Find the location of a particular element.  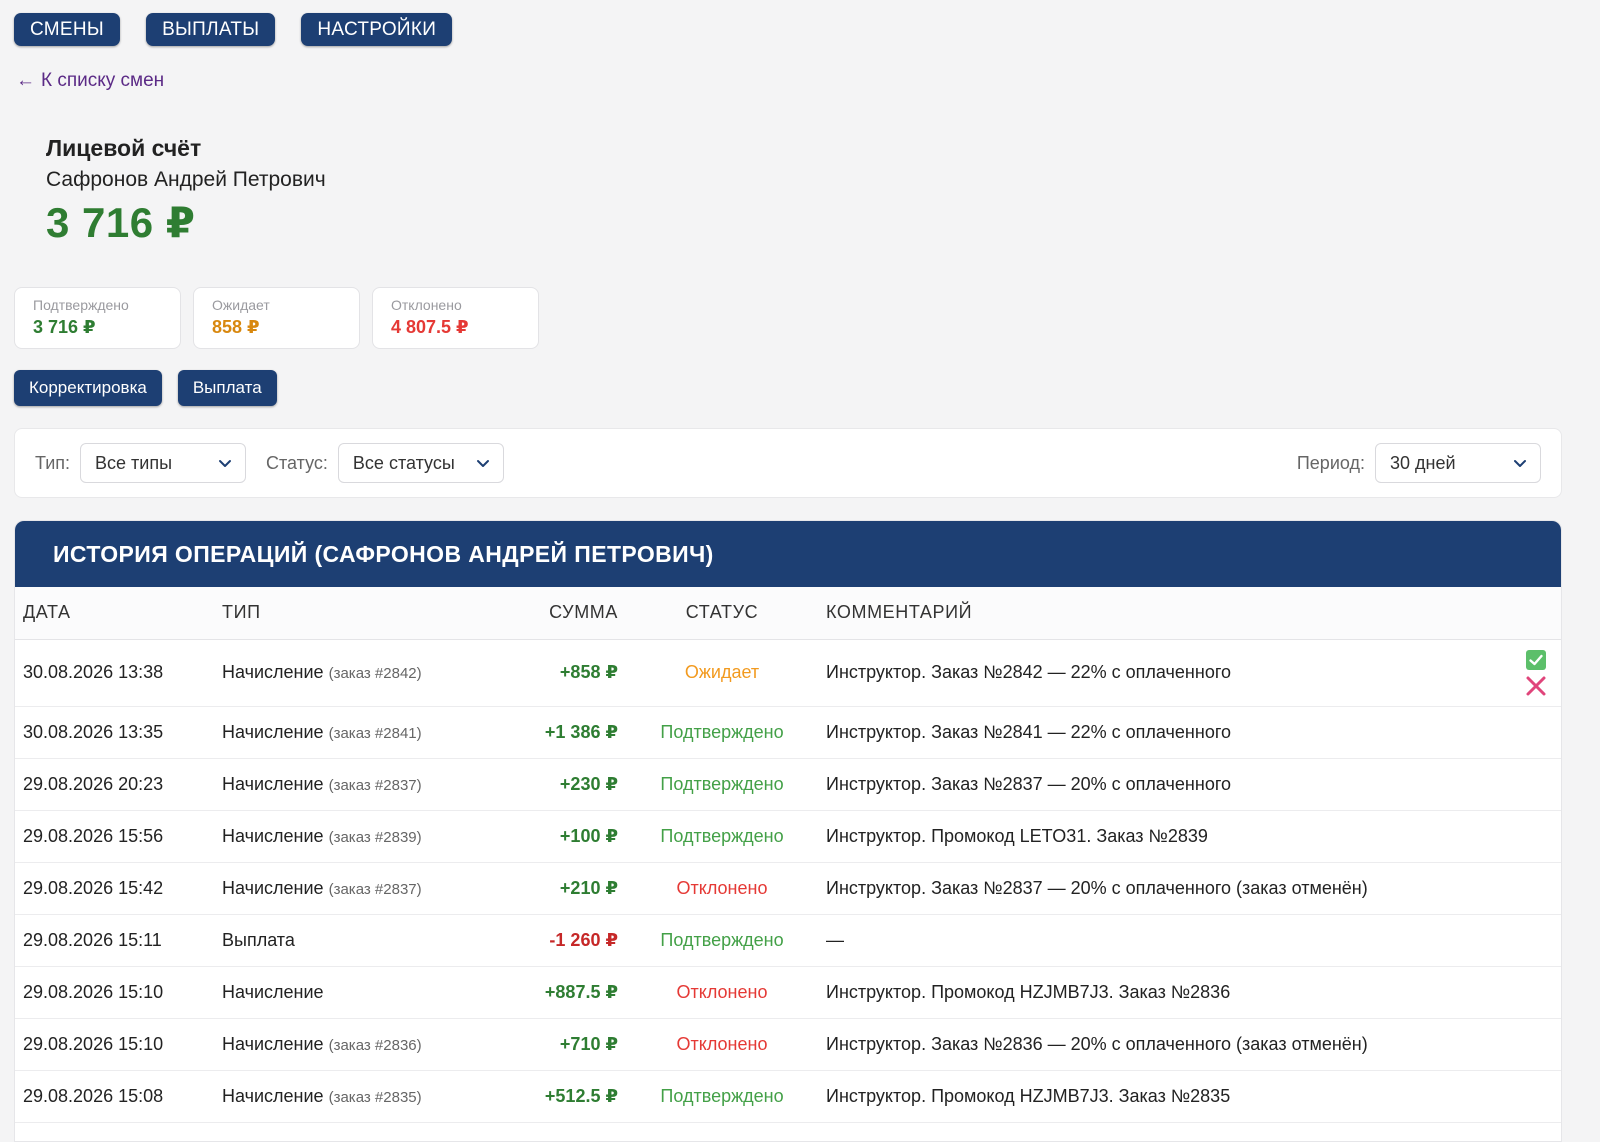

back-link-label: К списку смен is located at coordinates (103, 80).